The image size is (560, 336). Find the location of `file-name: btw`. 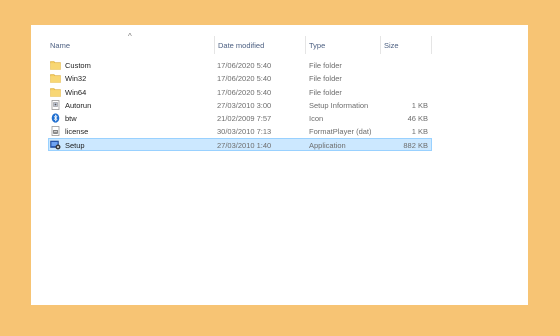

file-name: btw is located at coordinates (71, 119).